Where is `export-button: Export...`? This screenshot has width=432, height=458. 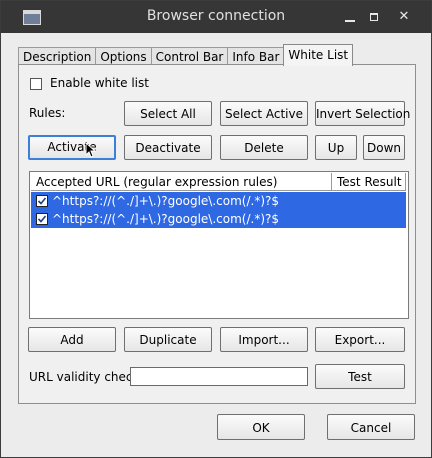 export-button: Export... is located at coordinates (360, 339).